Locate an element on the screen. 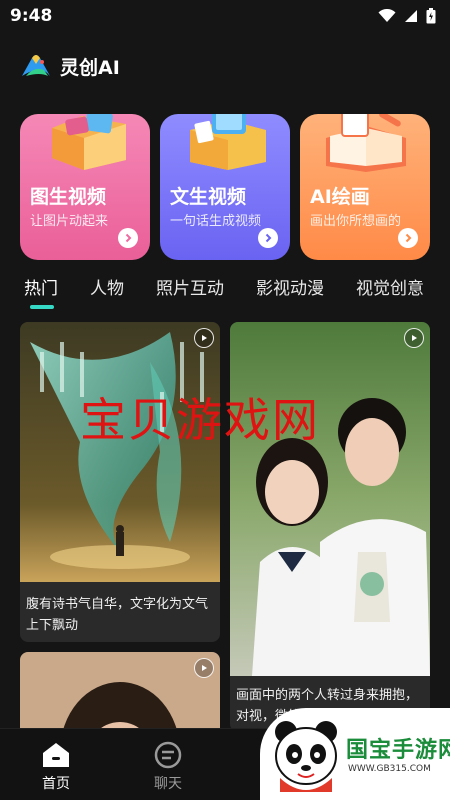 The width and height of the screenshot is (450, 800). battery-icon is located at coordinates (431, 16).